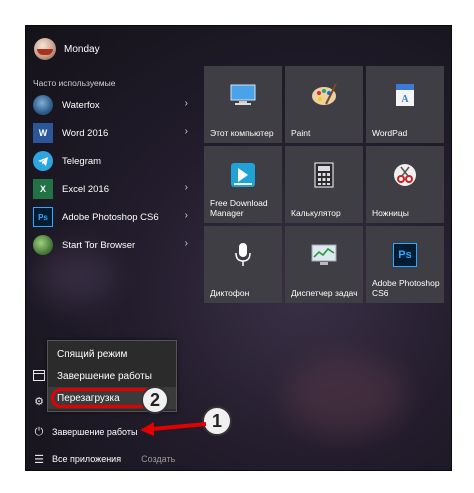 This screenshot has height=493, width=474. Describe the element at coordinates (82, 161) in the screenshot. I see `app-label: Telegram` at that location.